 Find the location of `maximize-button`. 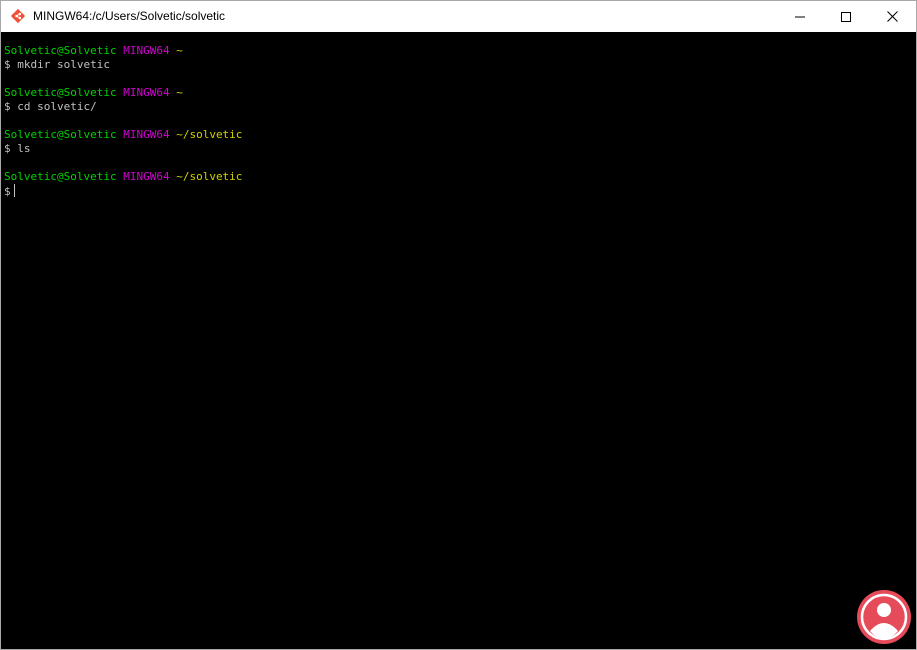

maximize-button is located at coordinates (846, 16).